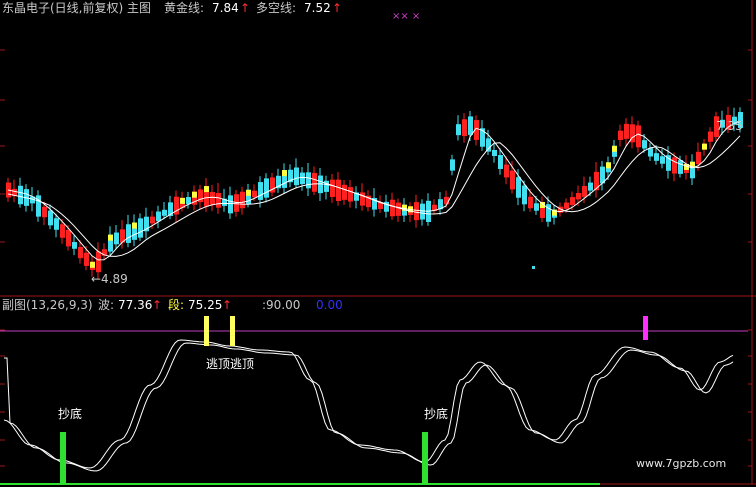  Describe the element at coordinates (106, 305) in the screenshot. I see `wave-label: 波:` at that location.